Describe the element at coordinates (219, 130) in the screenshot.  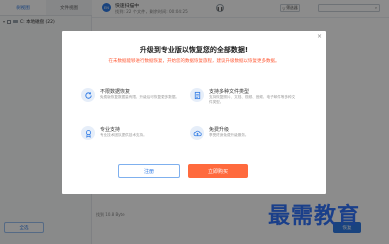
I see `feature-title: 免费升级` at that location.